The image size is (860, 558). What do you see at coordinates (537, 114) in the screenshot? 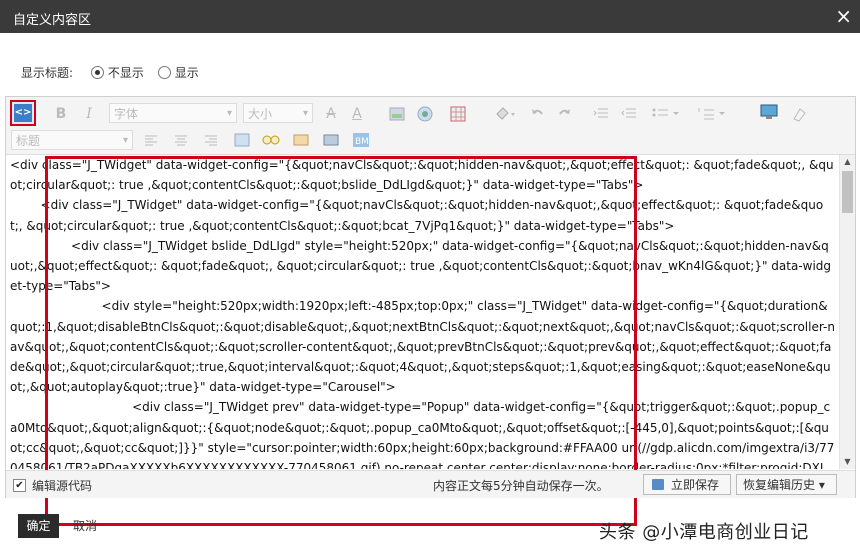
I see `undo-icon` at bounding box center [537, 114].